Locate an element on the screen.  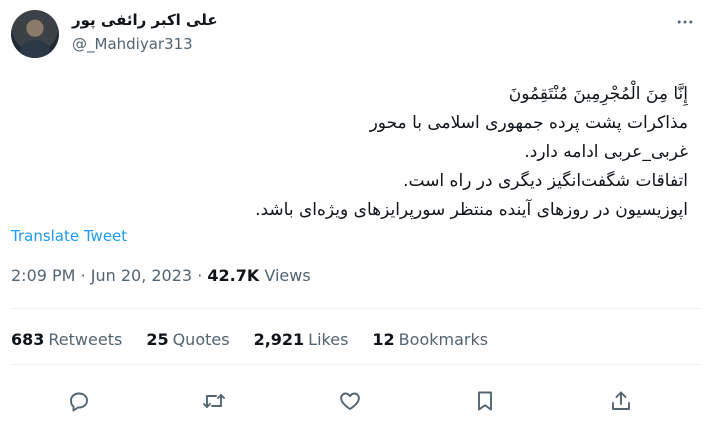
retweet-icon is located at coordinates (214, 401).